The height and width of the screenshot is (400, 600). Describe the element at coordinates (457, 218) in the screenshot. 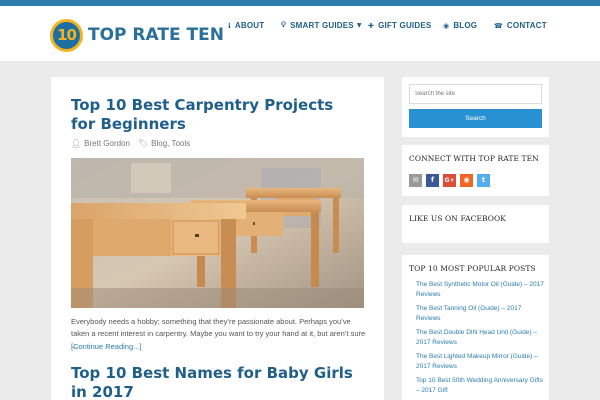

I see `widget-title: LIKE US ON FACEBOOK` at that location.